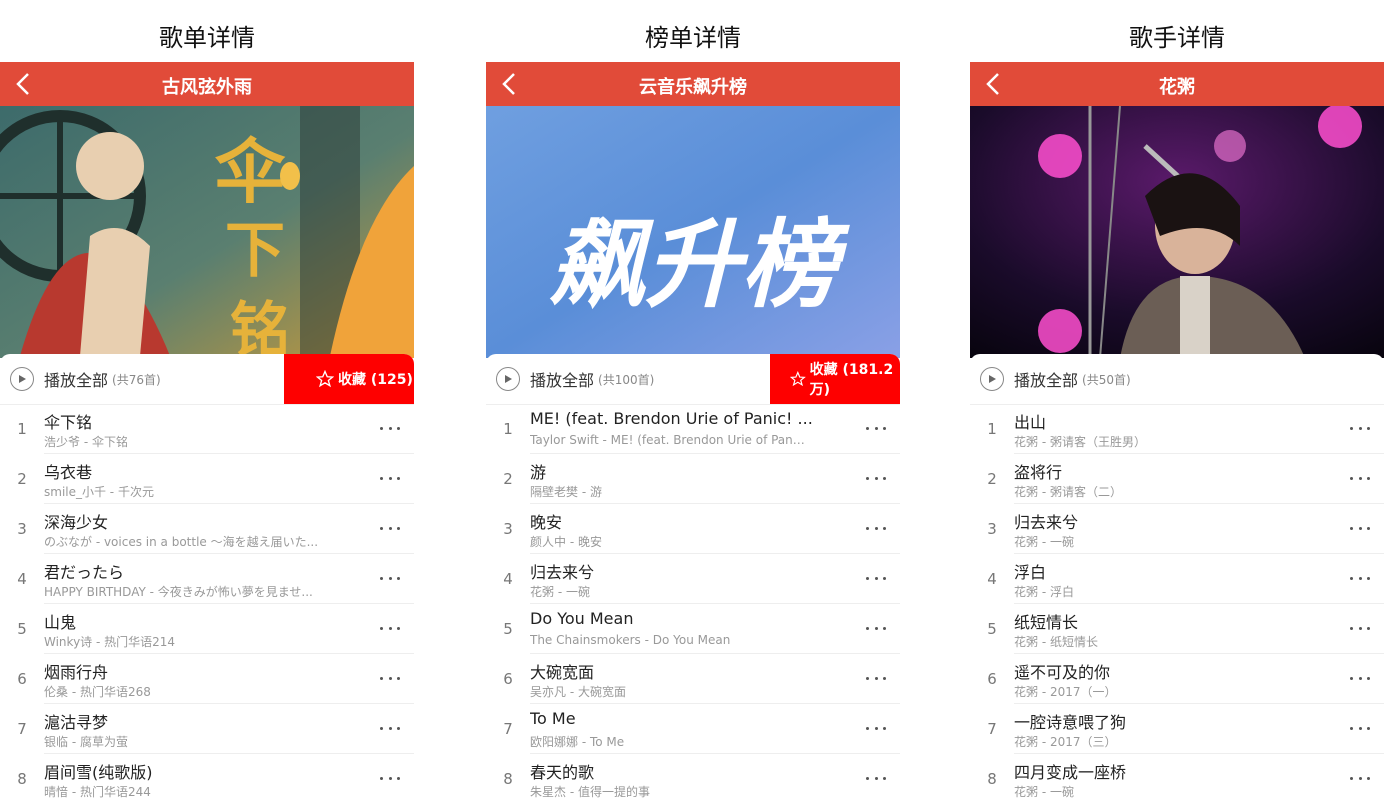 This screenshot has height=801, width=1386. I want to click on song-row: 6 遥不可及的你 花粥 - 2017（一）, so click(1177, 679).